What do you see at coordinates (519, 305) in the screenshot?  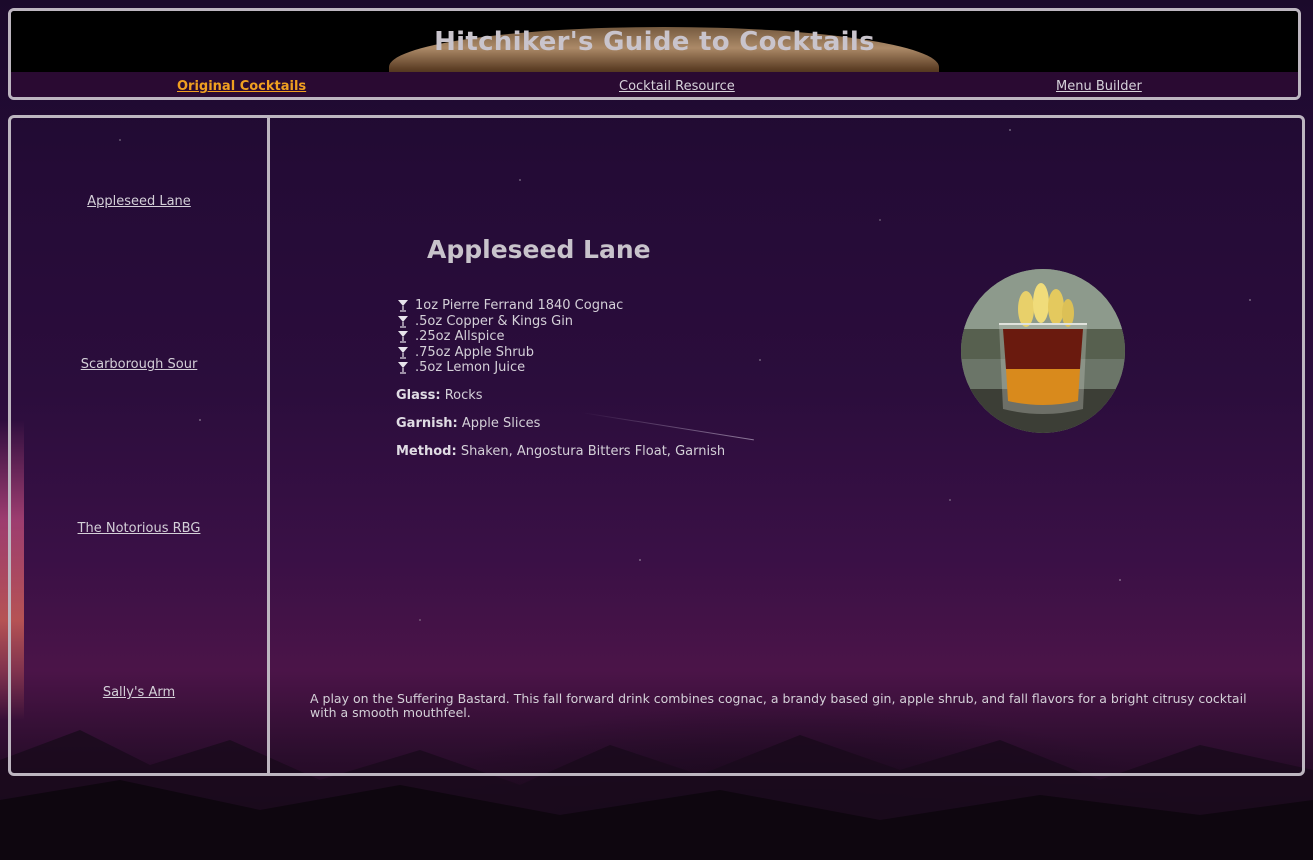 I see `ingredient-text: 1oz Pierre Ferrand 1840 Cognac` at bounding box center [519, 305].